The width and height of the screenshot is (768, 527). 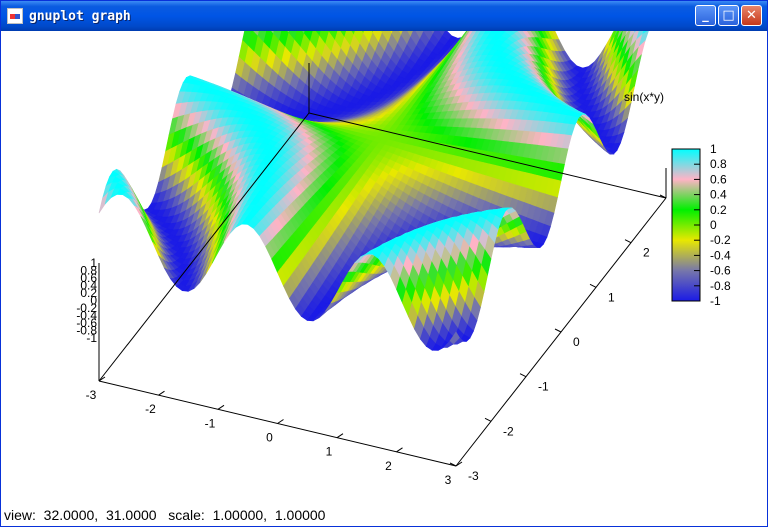 What do you see at coordinates (329, 452) in the screenshot?
I see `x-tick-label: 1` at bounding box center [329, 452].